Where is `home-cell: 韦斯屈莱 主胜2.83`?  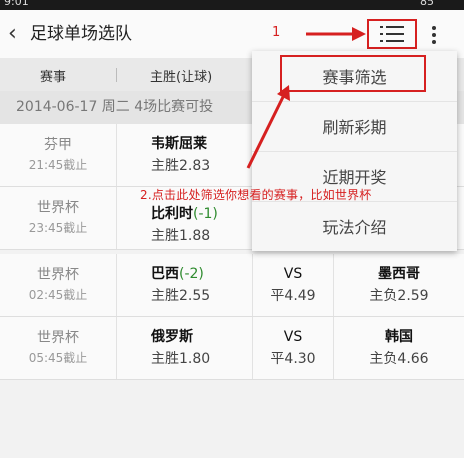
home-cell: 韦斯屈莱 主胜2.83 is located at coordinates (184, 155).